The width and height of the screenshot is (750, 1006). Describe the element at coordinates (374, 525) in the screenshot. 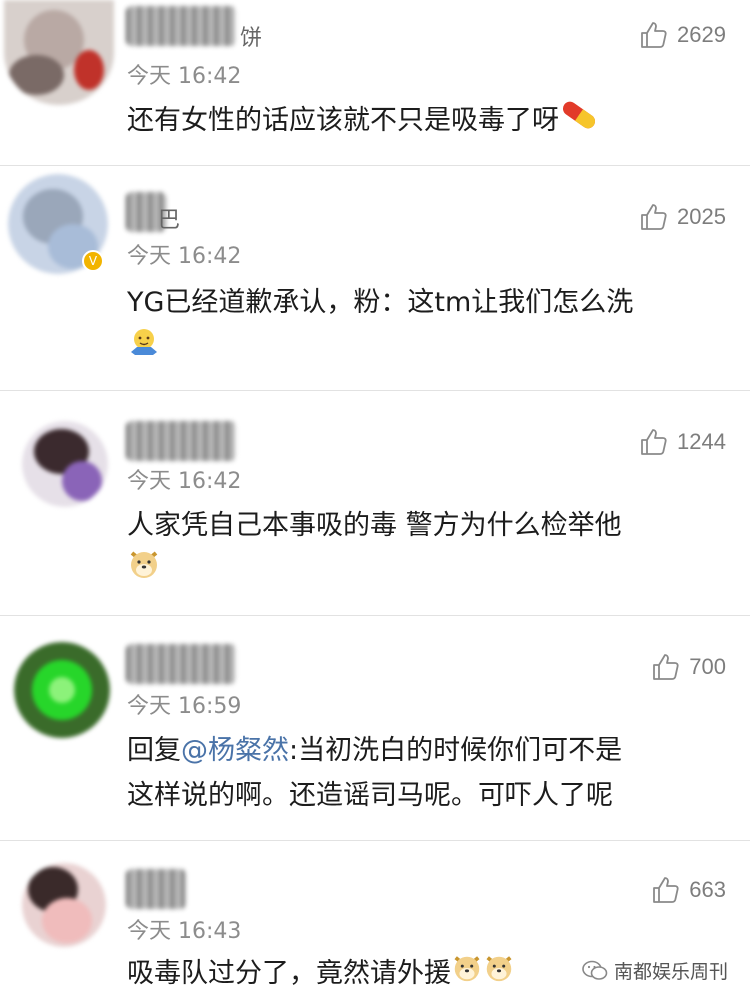

I see `comment-text-line: 人家凭自己本事吸的毒 警方为什么检举他` at that location.